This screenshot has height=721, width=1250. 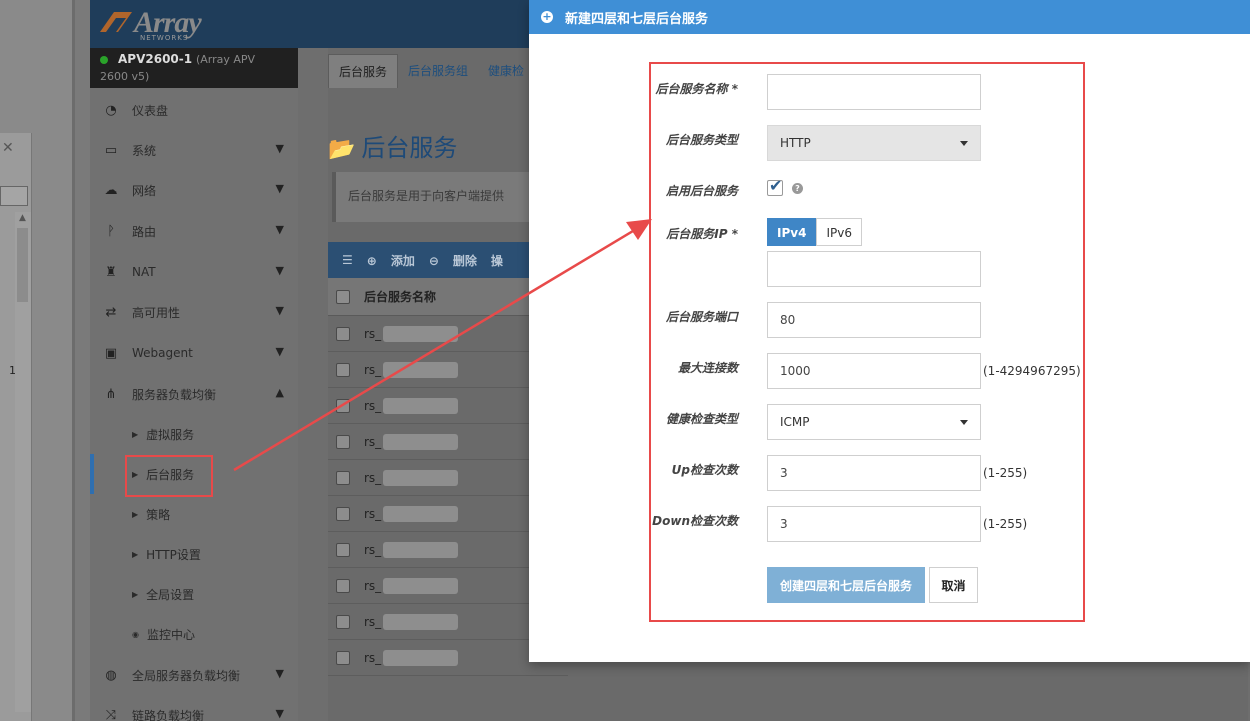 I want to click on array-logo: Array NETWORKS, so click(x=160, y=24).